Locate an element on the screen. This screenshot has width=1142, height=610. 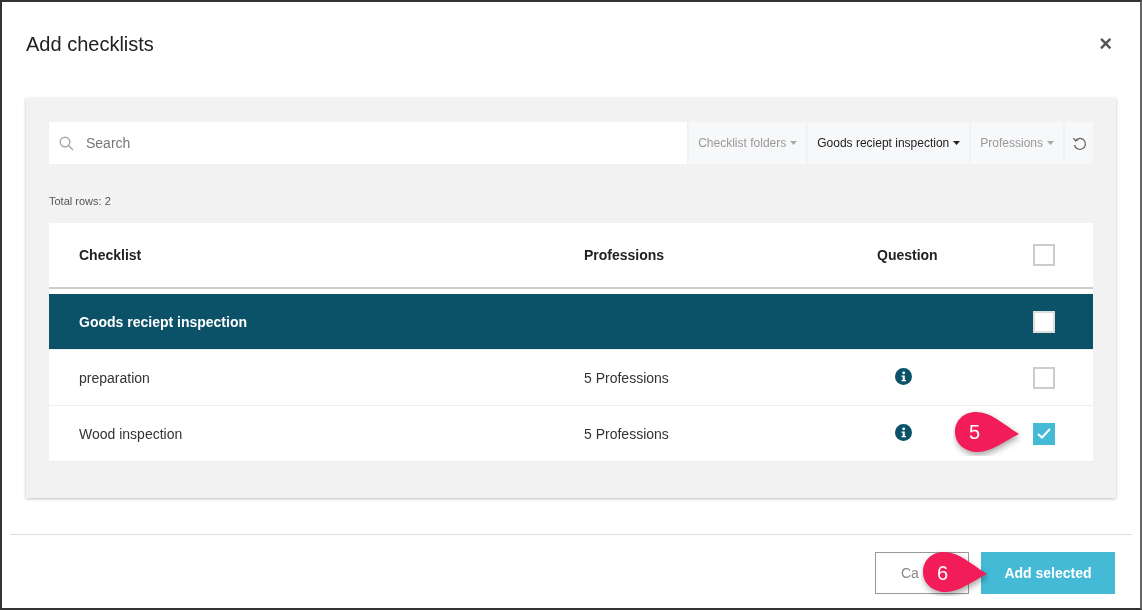
group-row: Goods reciept inspection is located at coordinates (571, 322).